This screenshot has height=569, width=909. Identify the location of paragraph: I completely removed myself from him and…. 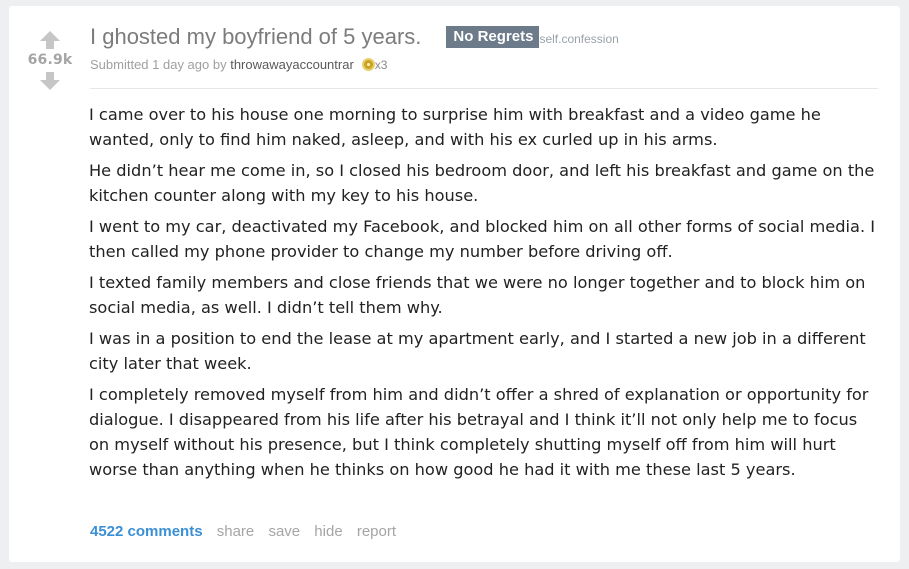
(479, 432).